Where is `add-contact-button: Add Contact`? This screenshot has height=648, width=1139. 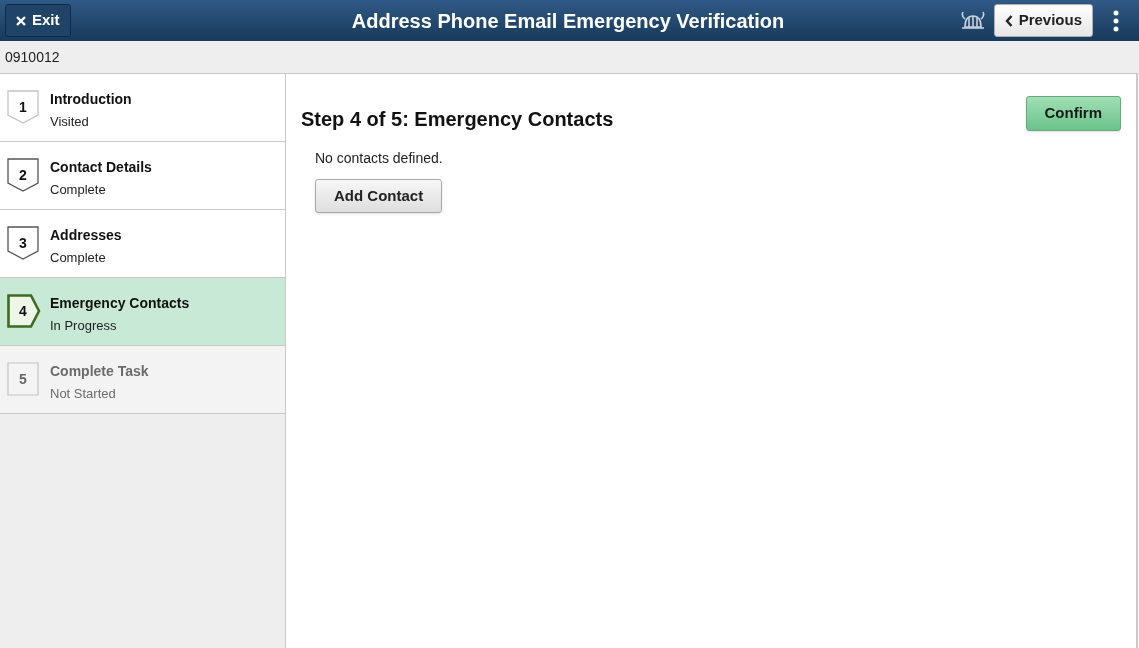 add-contact-button: Add Contact is located at coordinates (379, 196).